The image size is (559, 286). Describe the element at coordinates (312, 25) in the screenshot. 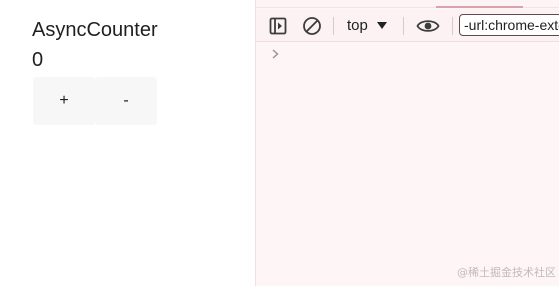

I see `clear-console-icon` at that location.